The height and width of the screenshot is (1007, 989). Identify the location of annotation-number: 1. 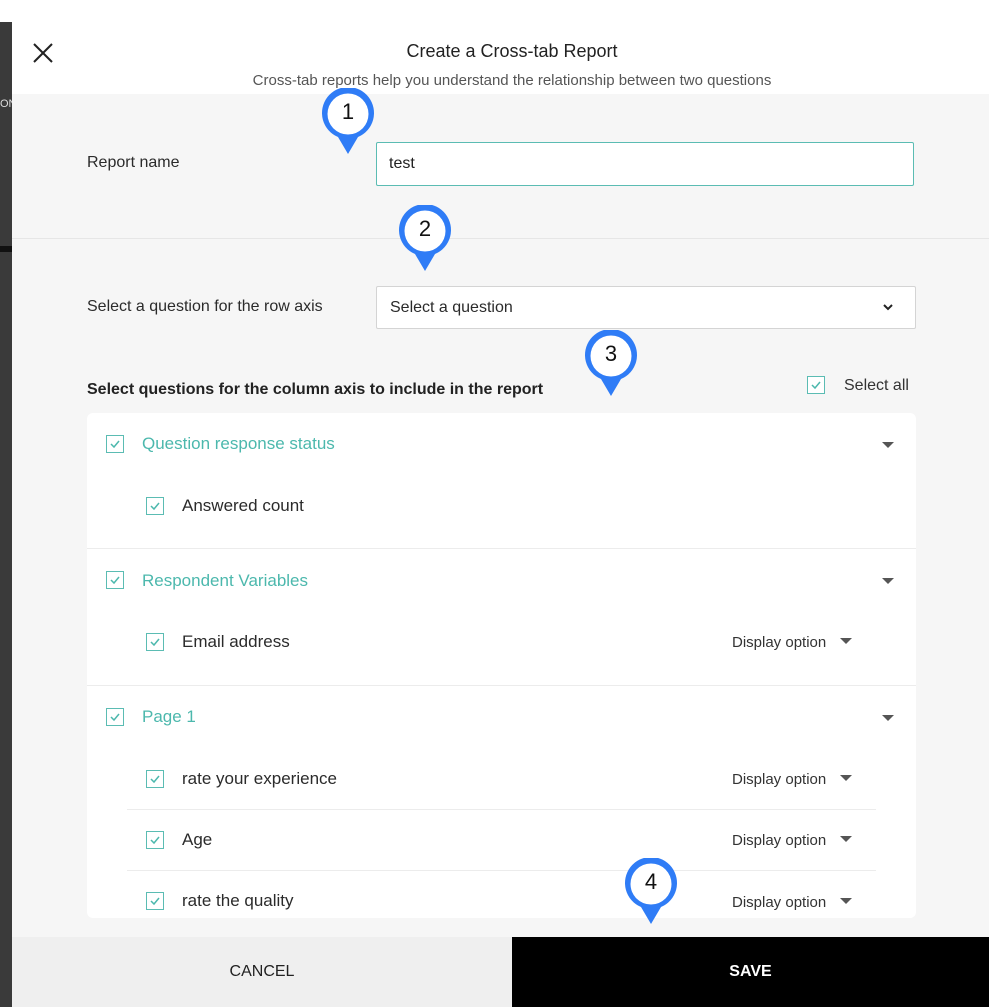
(348, 111).